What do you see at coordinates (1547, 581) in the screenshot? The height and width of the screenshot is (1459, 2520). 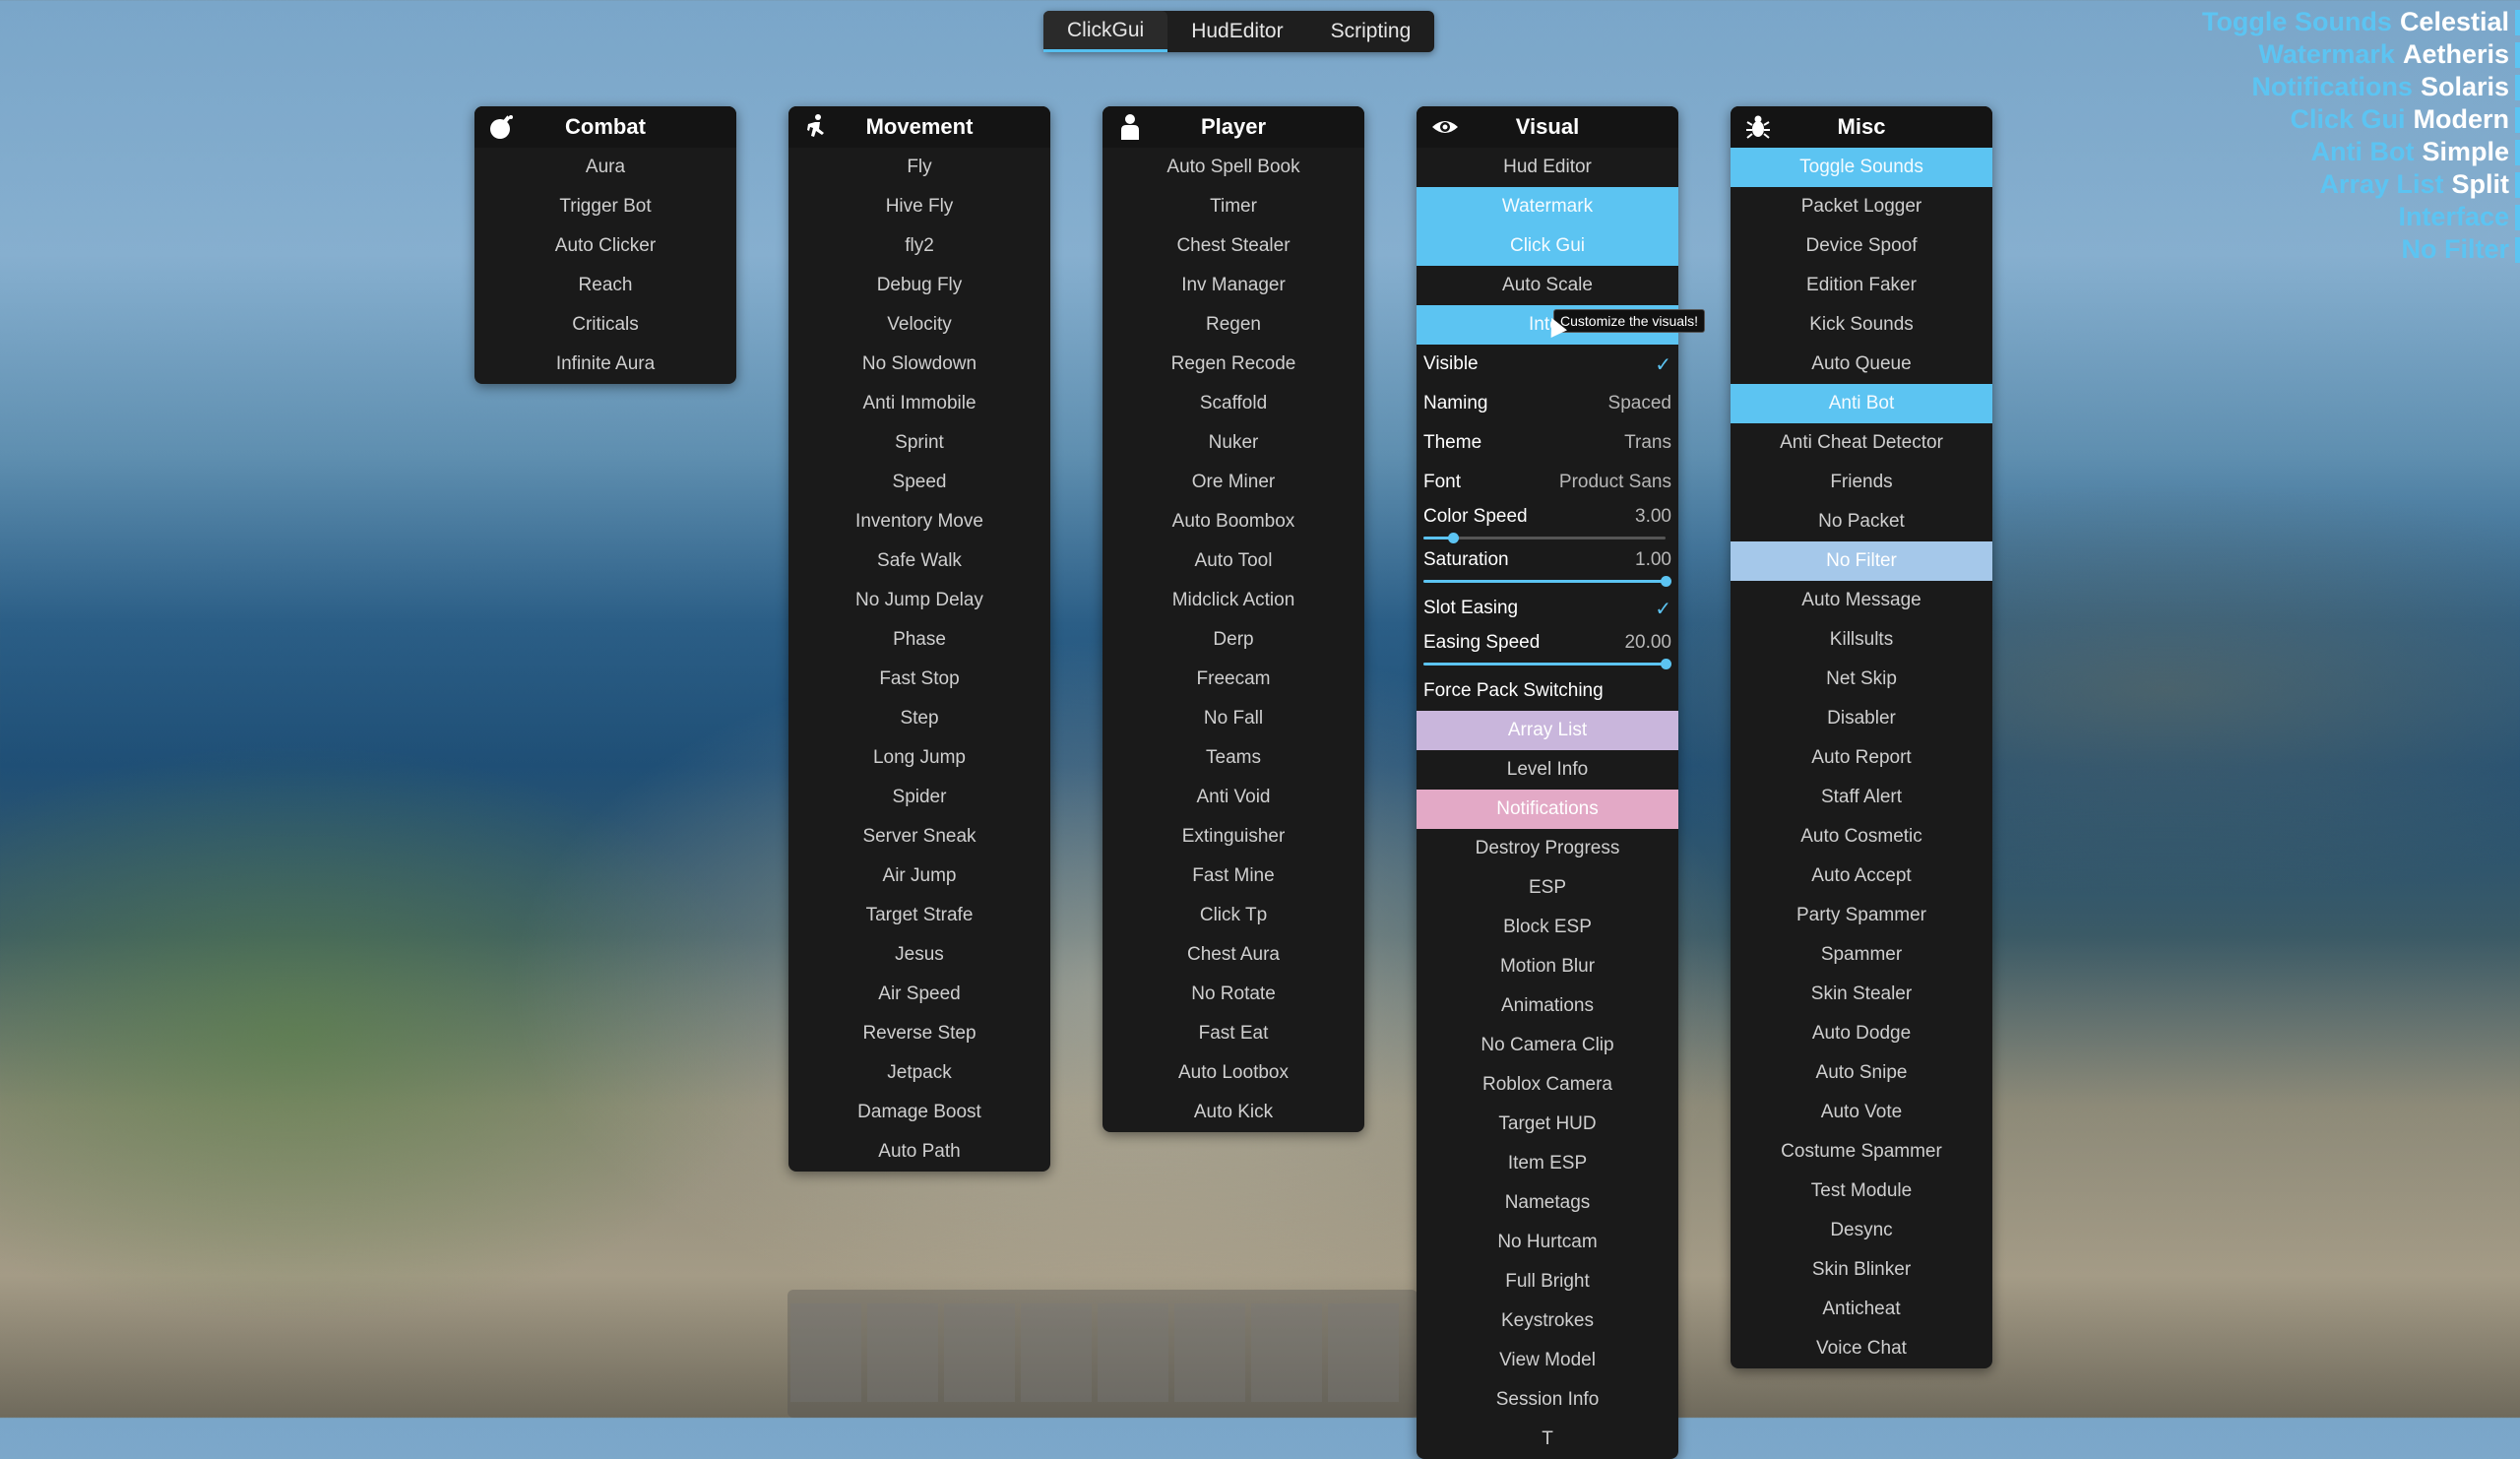 I see `saturation-slider` at bounding box center [1547, 581].